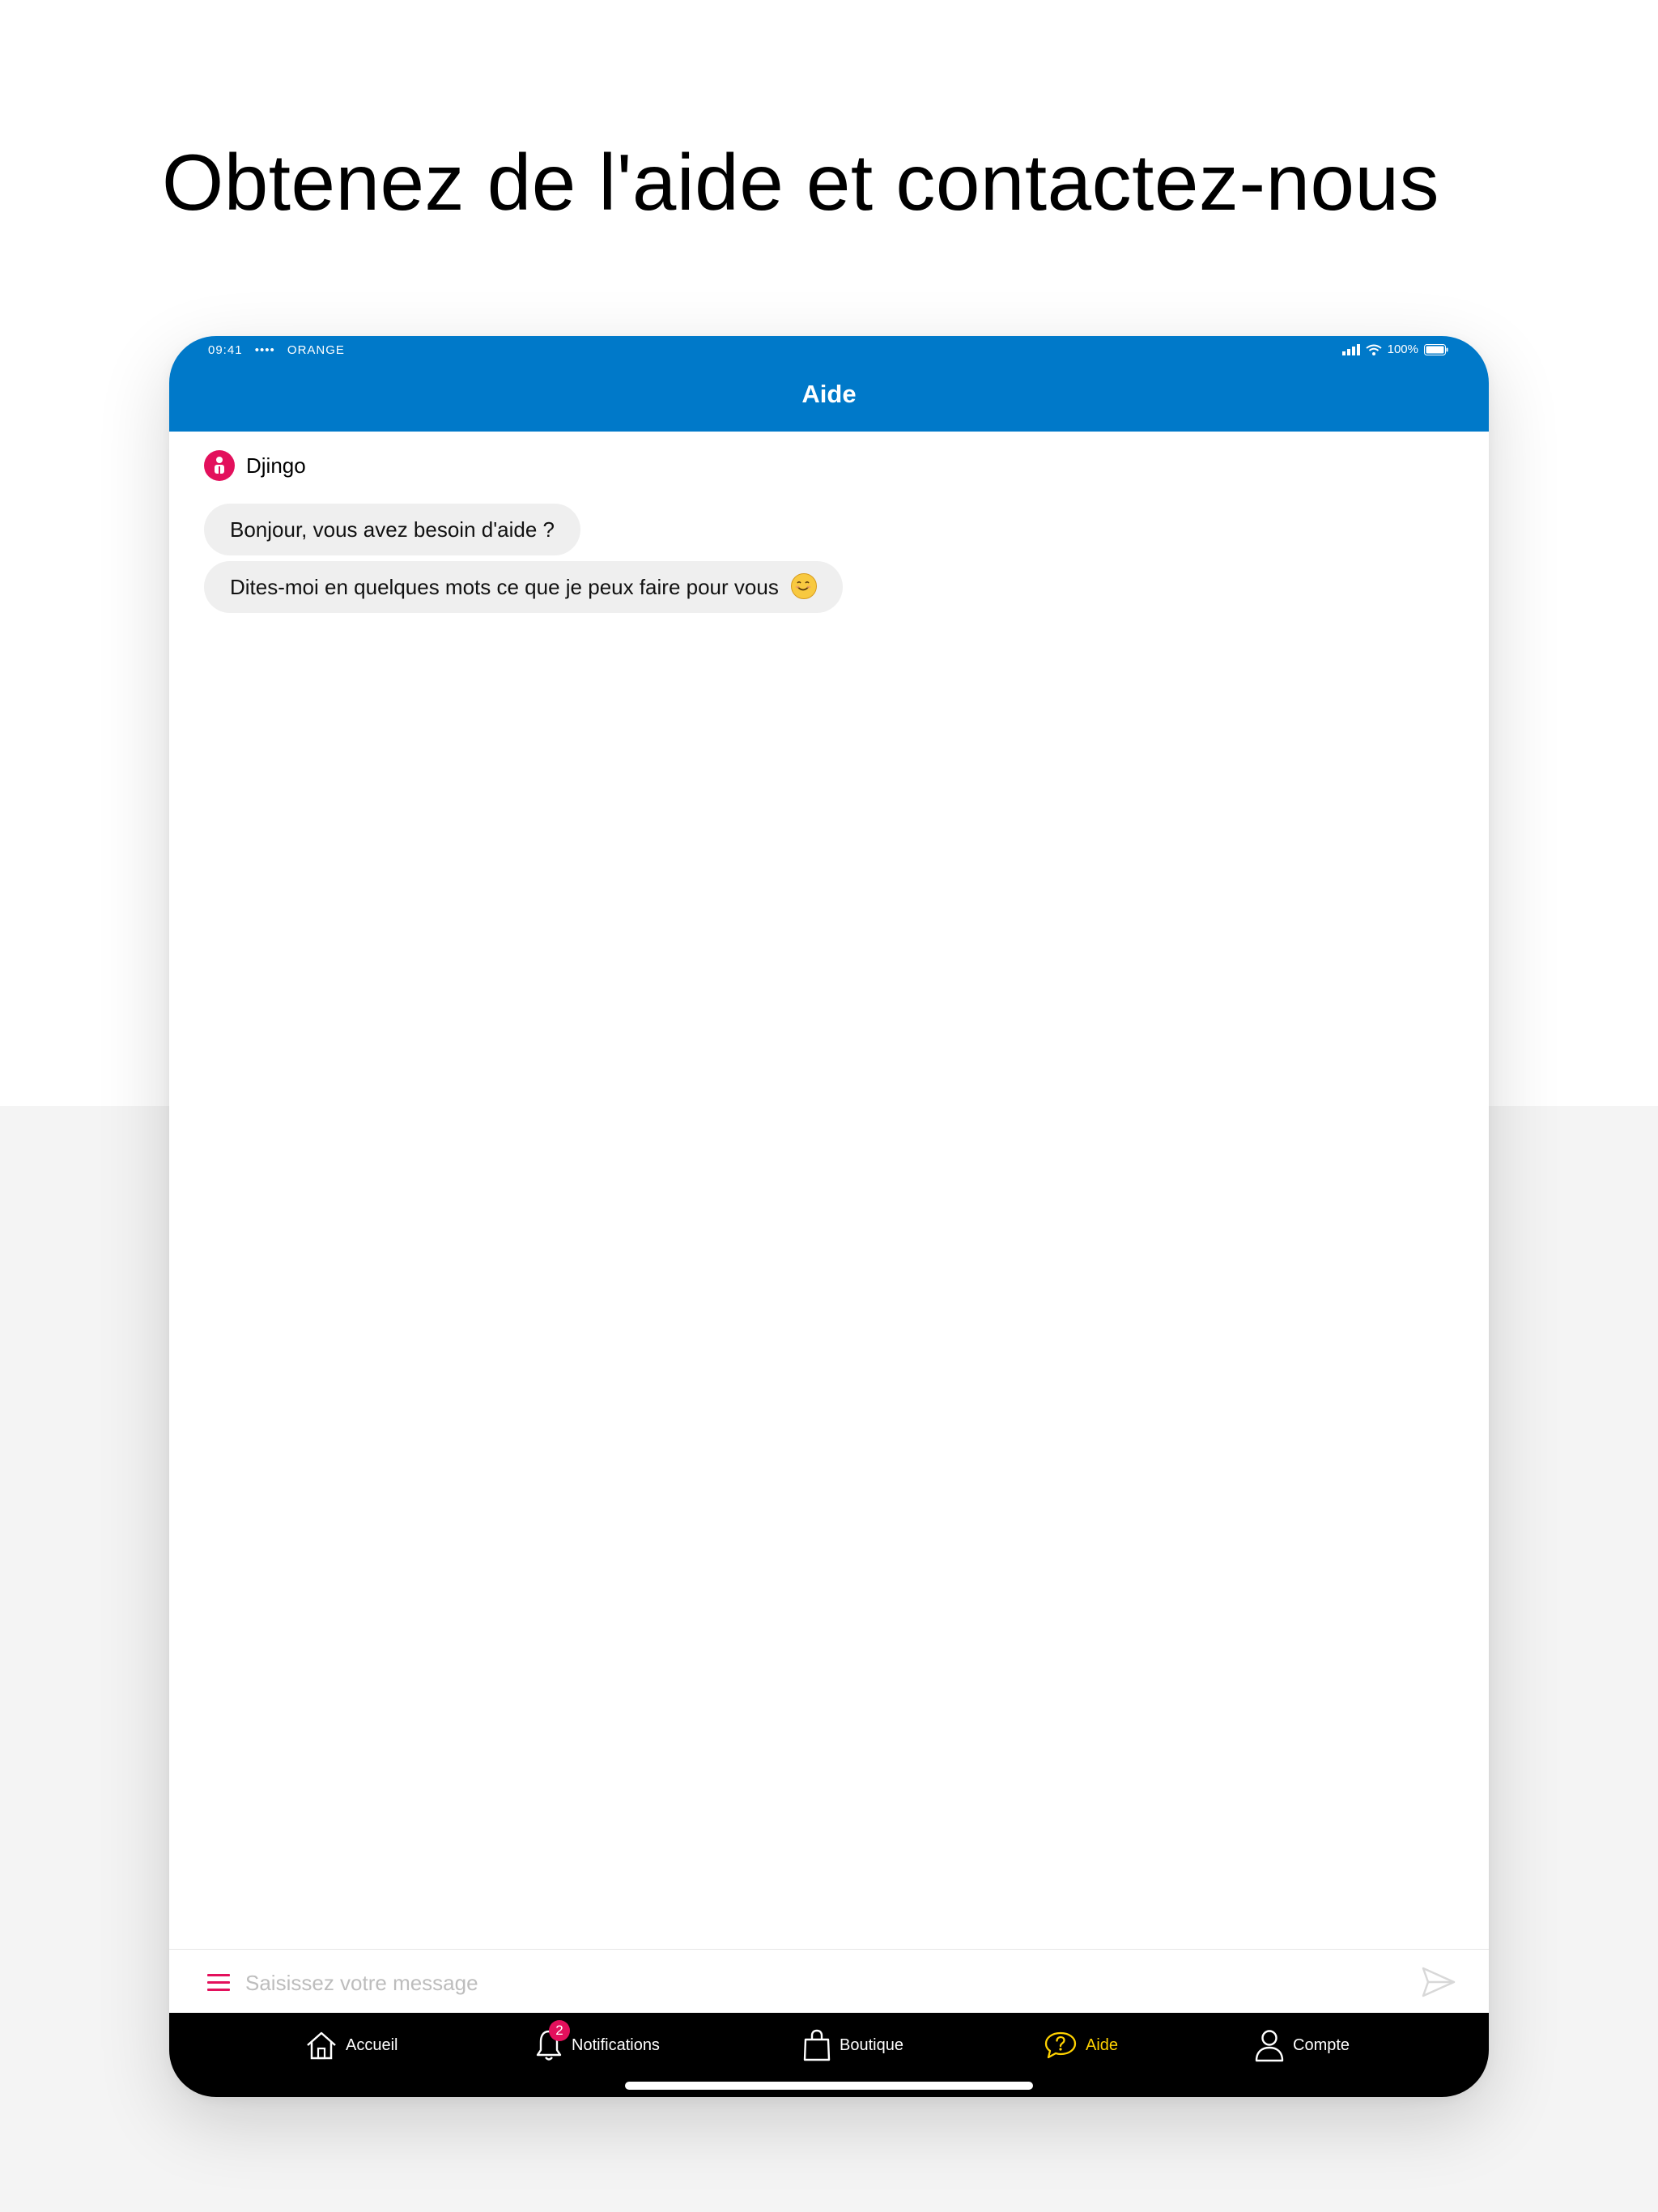 The width and height of the screenshot is (1658, 2212). What do you see at coordinates (225, 350) in the screenshot?
I see `status-time: 09:41` at bounding box center [225, 350].